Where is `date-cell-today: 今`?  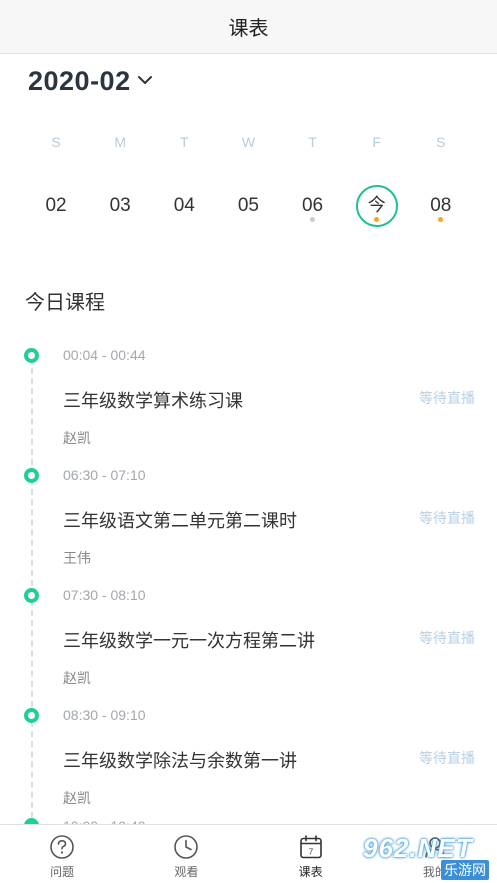
date-cell-today: 今 is located at coordinates (377, 206).